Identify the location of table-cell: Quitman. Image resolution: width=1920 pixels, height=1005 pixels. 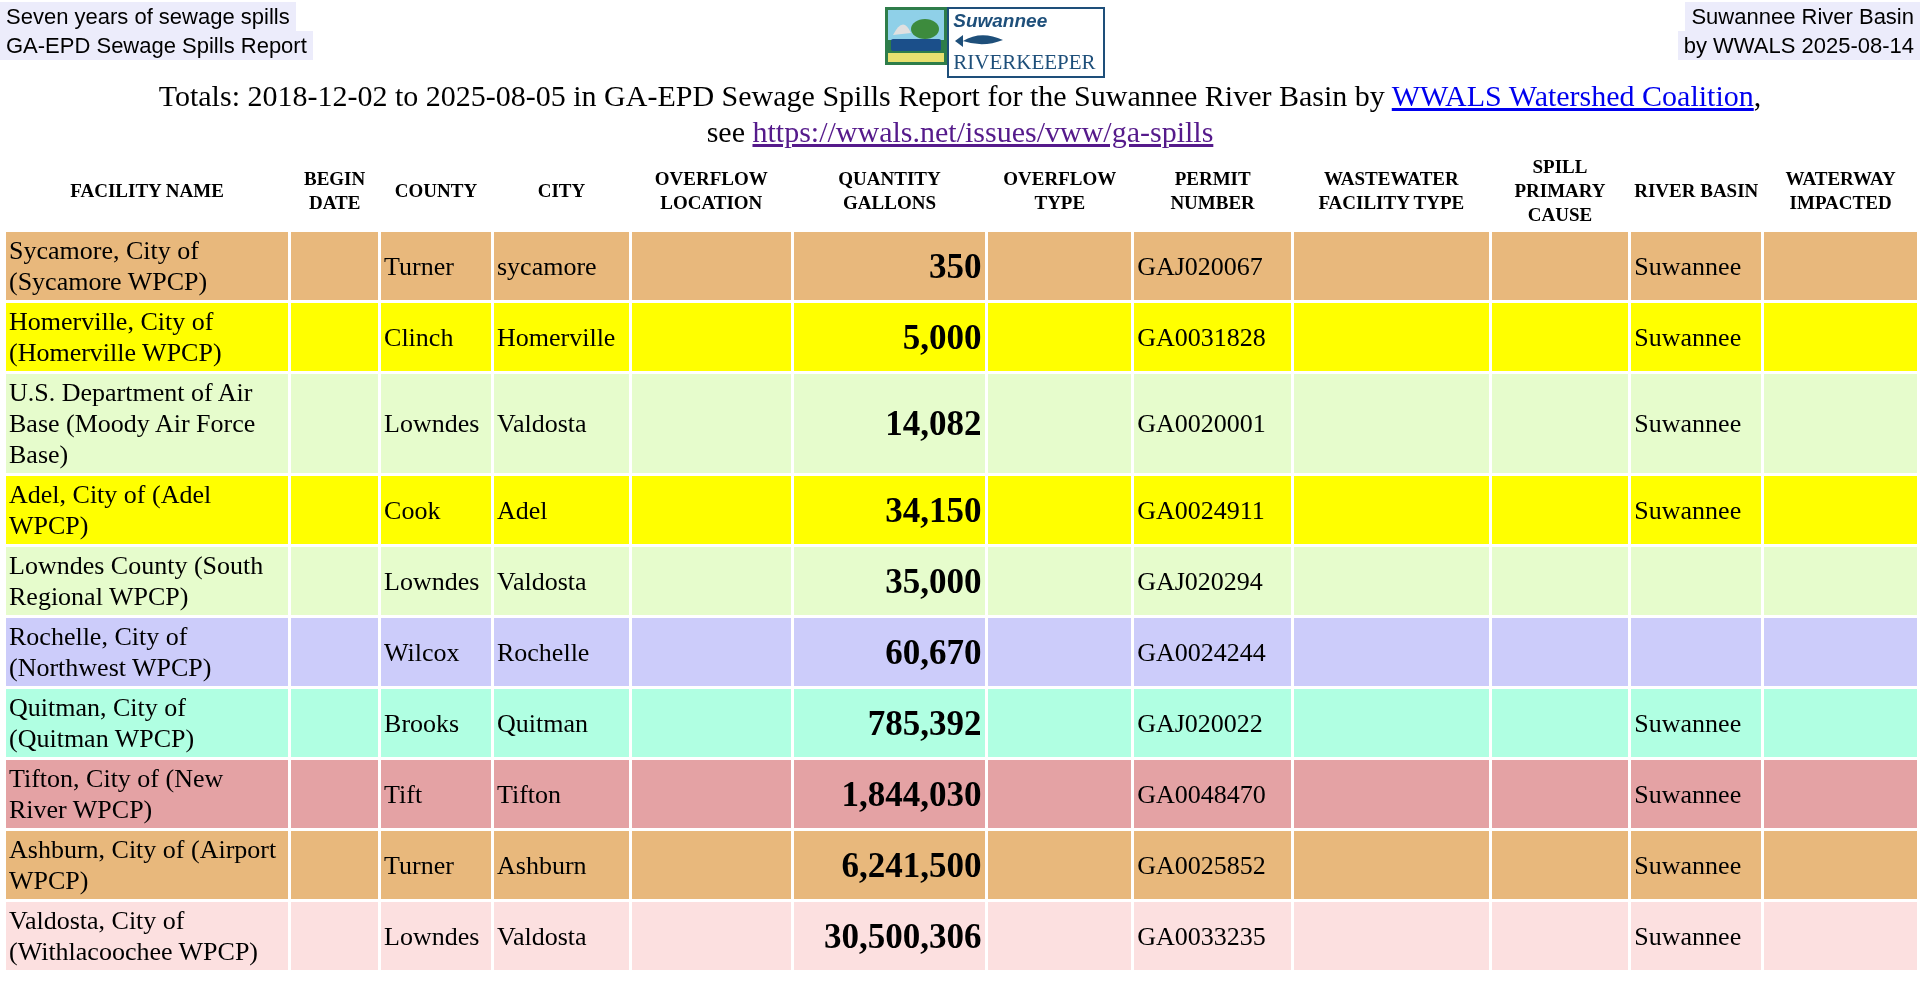
(561, 723).